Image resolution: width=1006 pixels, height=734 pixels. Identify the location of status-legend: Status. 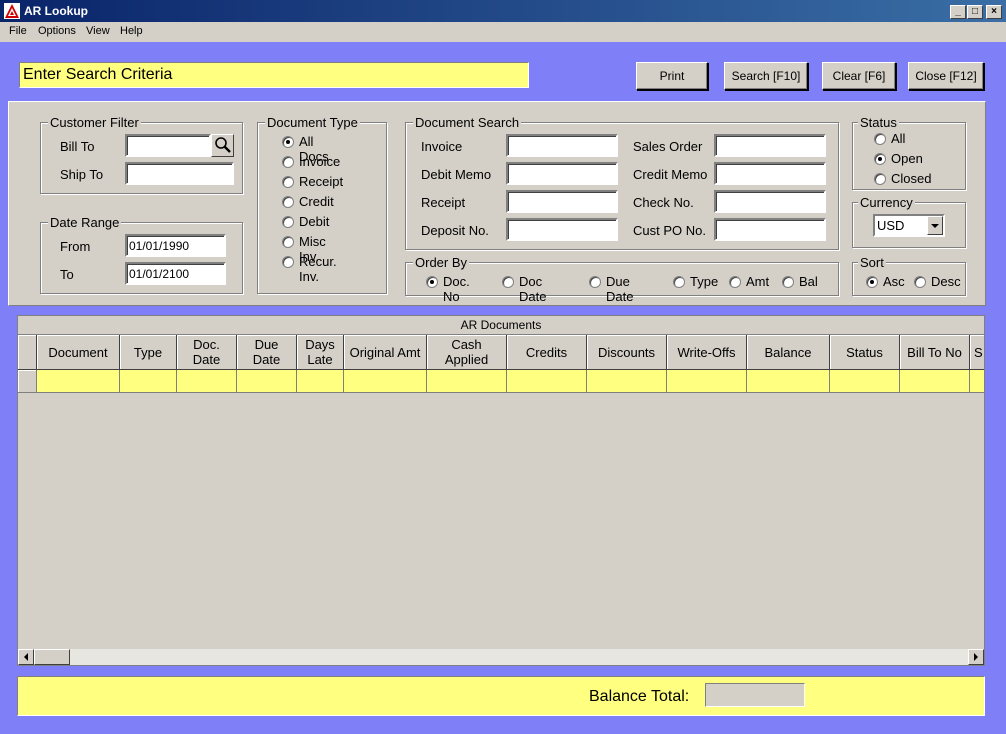
(878, 122).